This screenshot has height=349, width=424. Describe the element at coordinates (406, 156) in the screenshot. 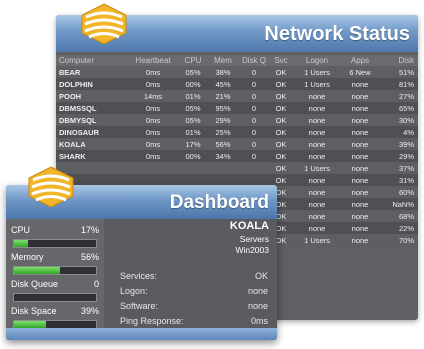

I see `cell-disk: 29%` at that location.